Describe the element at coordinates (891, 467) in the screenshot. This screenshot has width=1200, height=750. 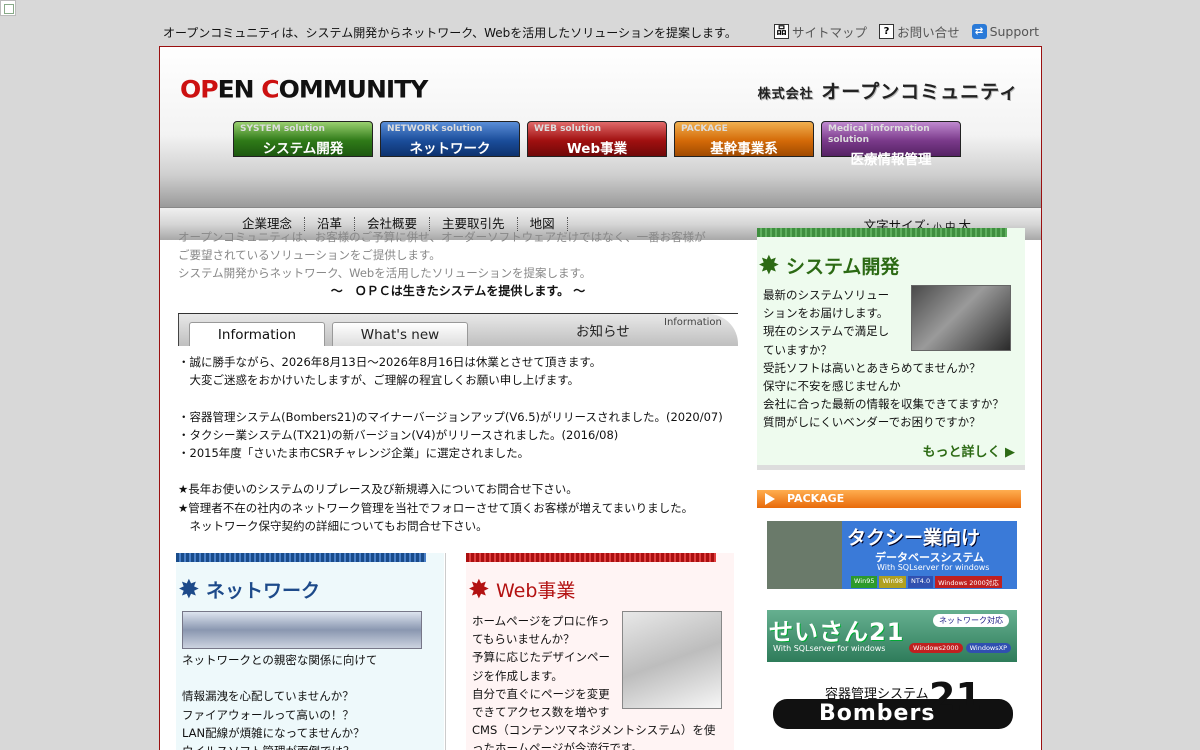
I see `system-box-bottom` at that location.